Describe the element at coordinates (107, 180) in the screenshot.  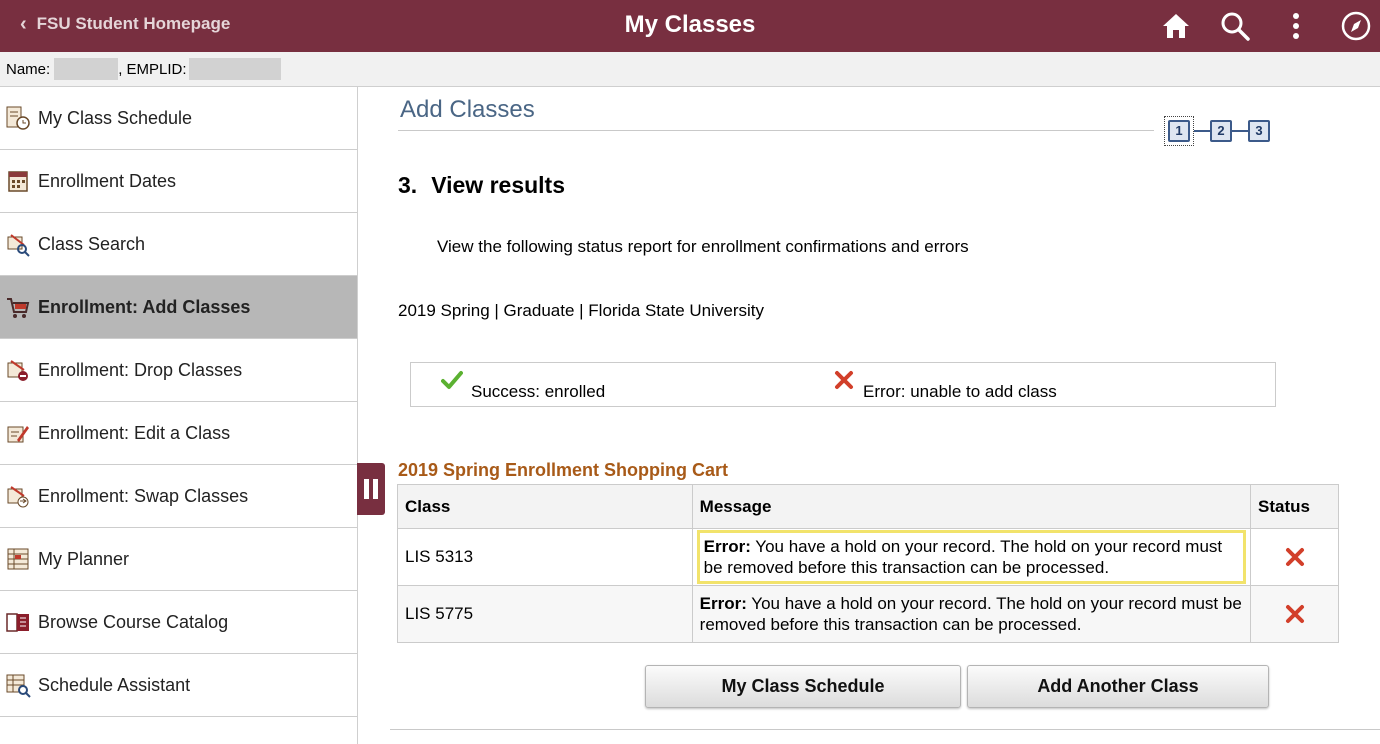
I see `sidebar-item-label: Enrollment Dates` at that location.